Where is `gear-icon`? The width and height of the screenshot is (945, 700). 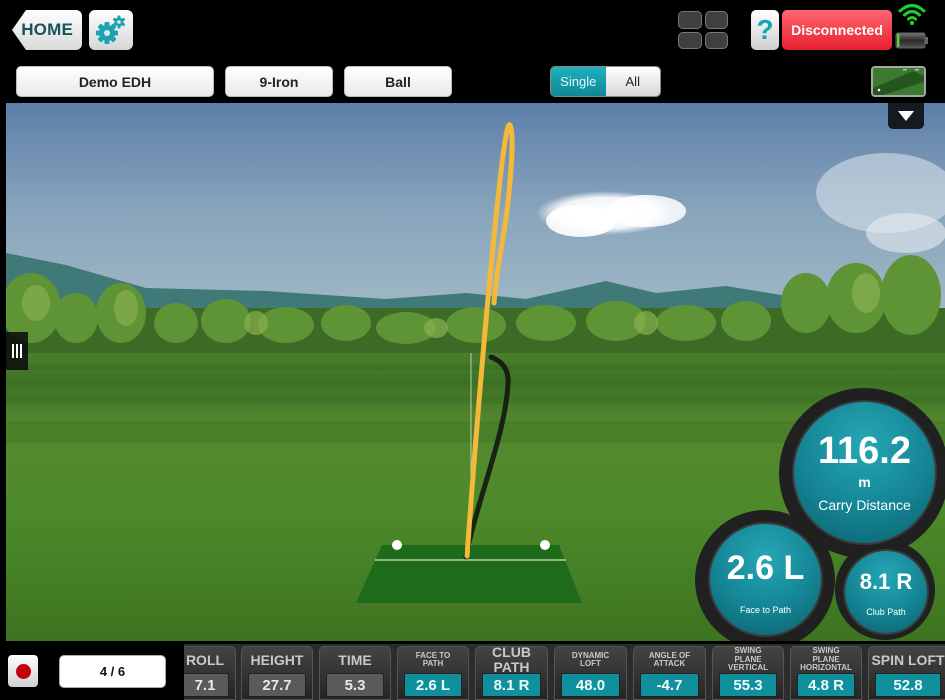 gear-icon is located at coordinates (111, 29).